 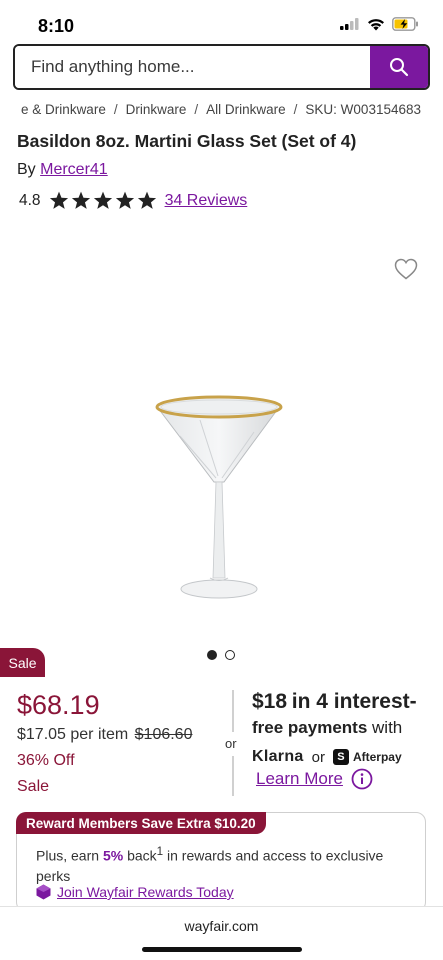 I want to click on installment-text-2: free payments, so click(x=310, y=727).